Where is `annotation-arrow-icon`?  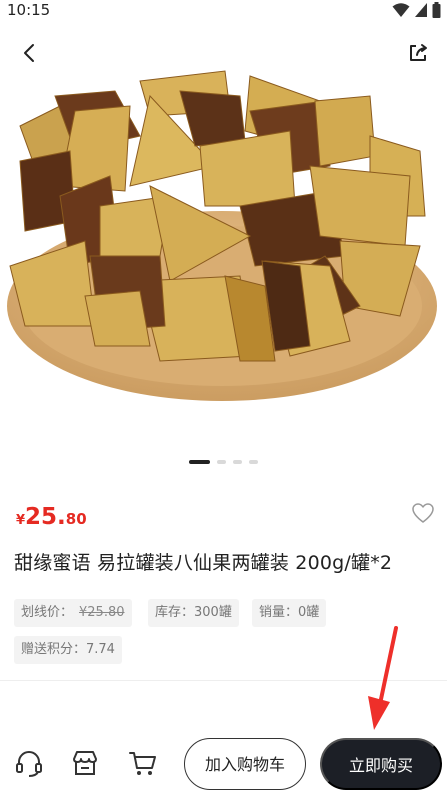
annotation-arrow-icon is located at coordinates (383, 678).